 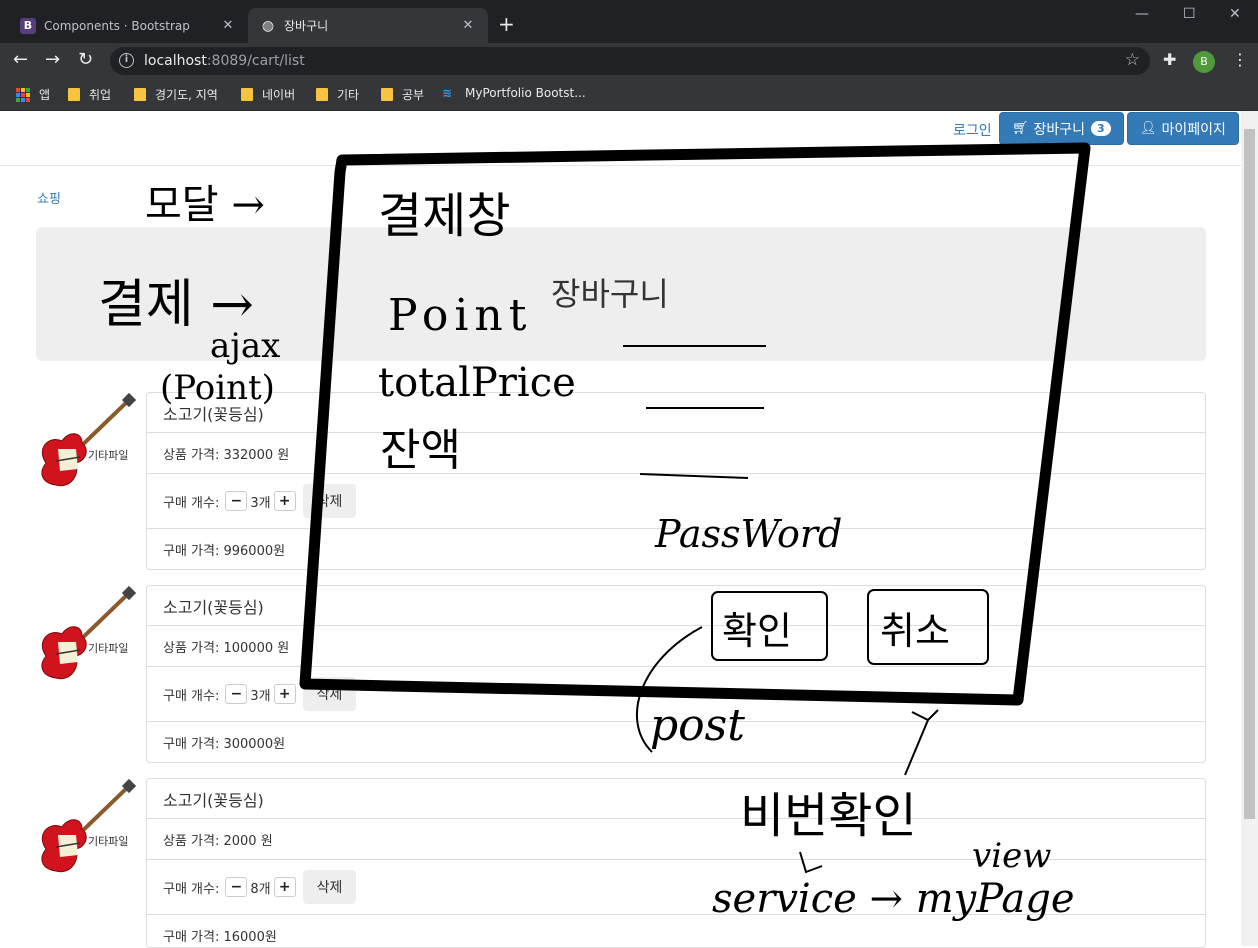 I want to click on globe-icon: ◍, so click(x=268, y=25).